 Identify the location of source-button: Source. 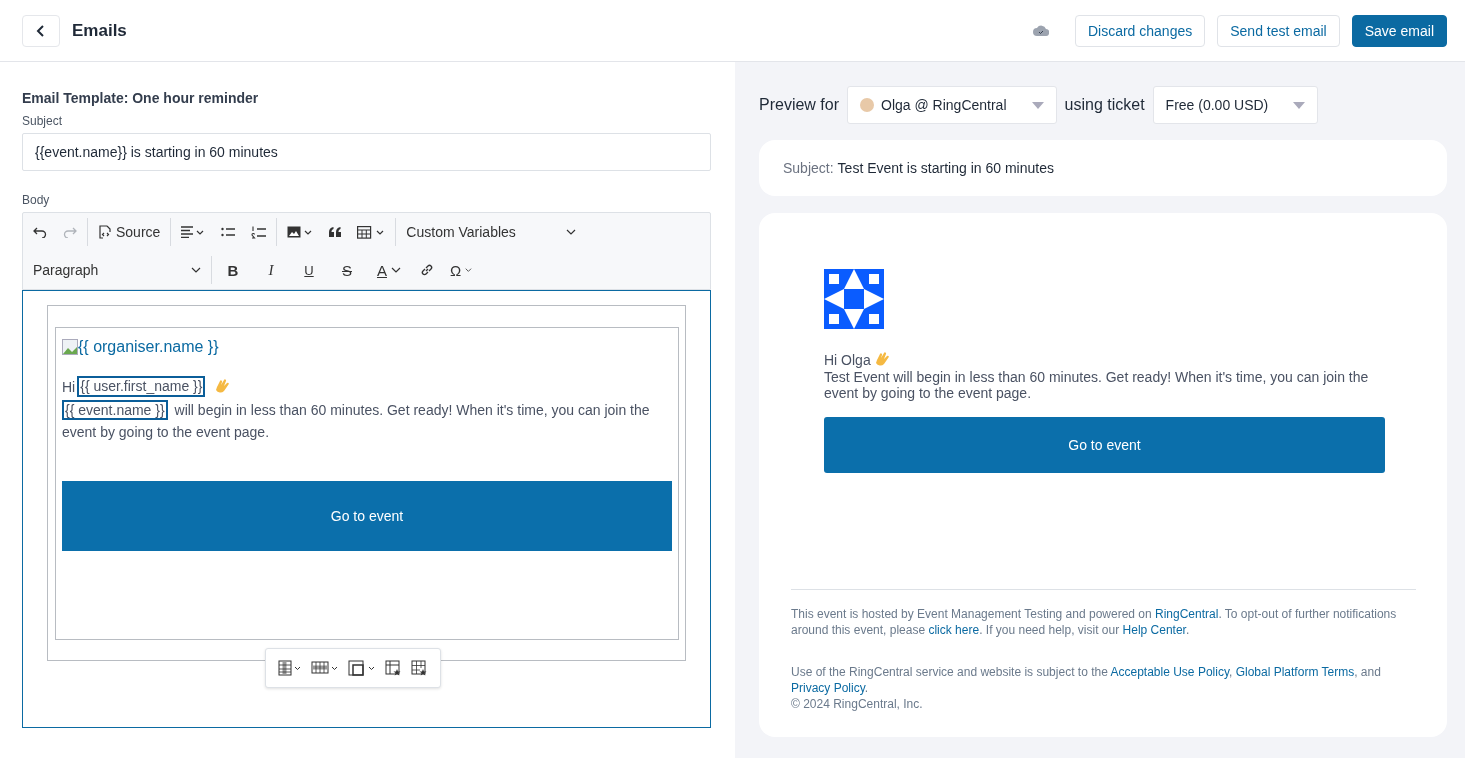
(129, 232).